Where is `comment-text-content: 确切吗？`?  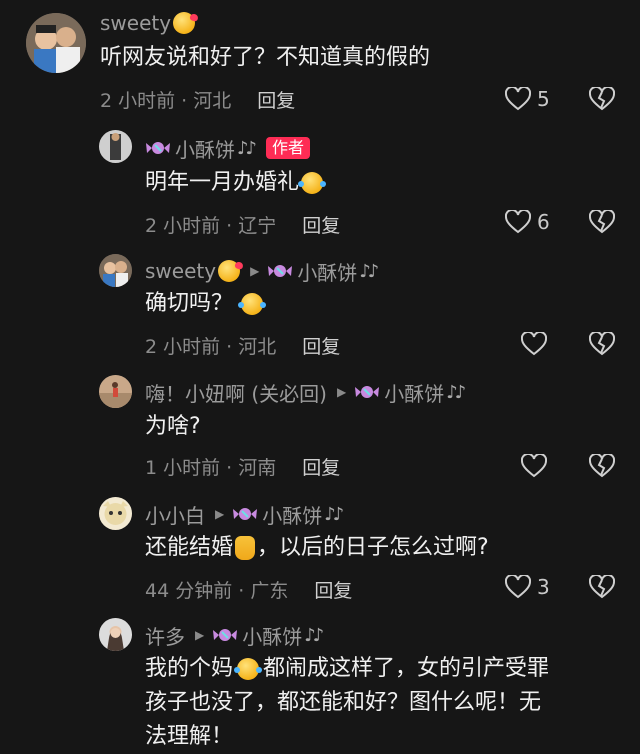
comment-text-content: 确切吗？ is located at coordinates (189, 303).